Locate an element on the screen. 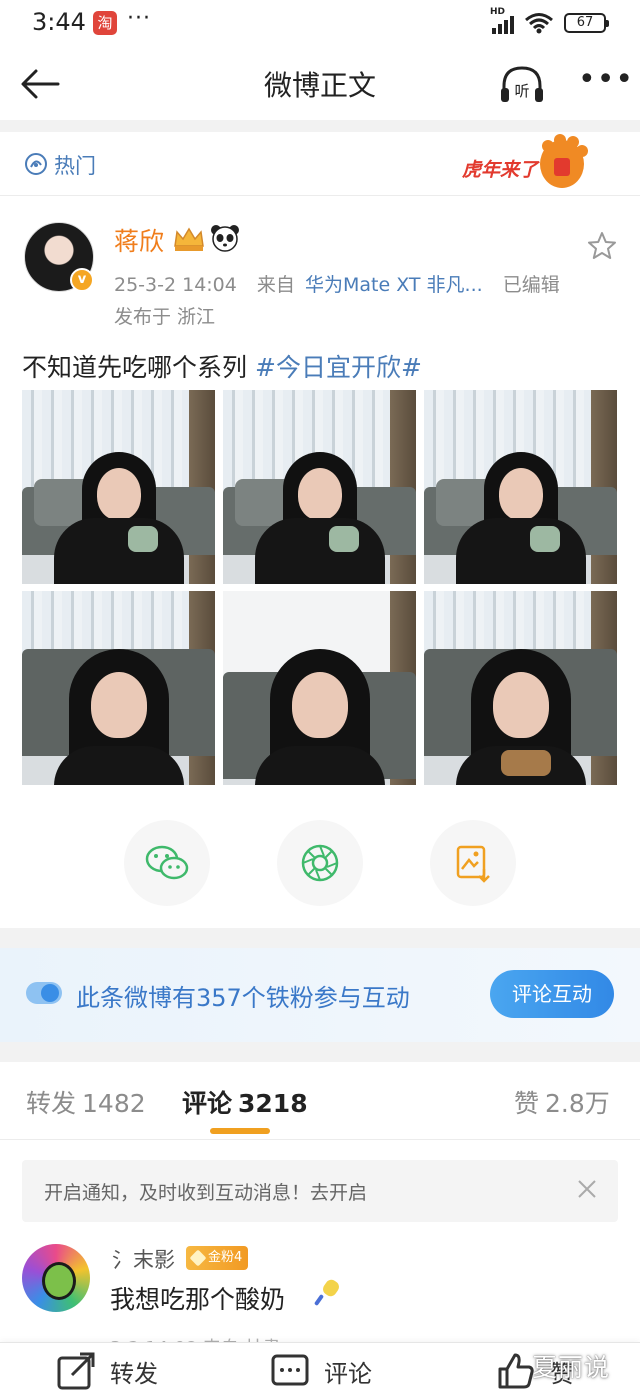 The image size is (640, 1395). tab-reposts-count: 1482 is located at coordinates (114, 1103).